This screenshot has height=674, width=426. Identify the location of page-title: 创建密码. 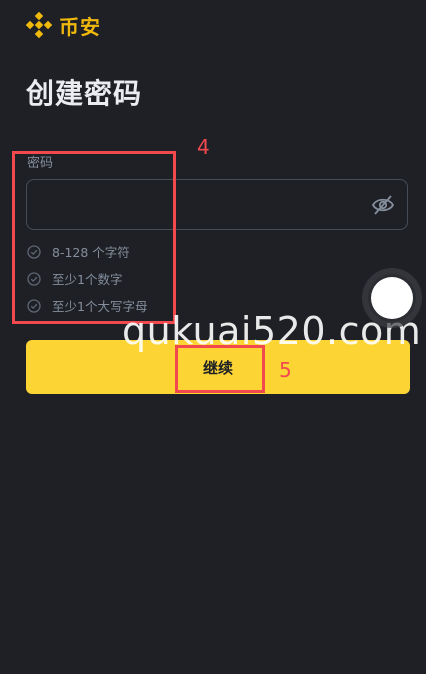
(84, 93).